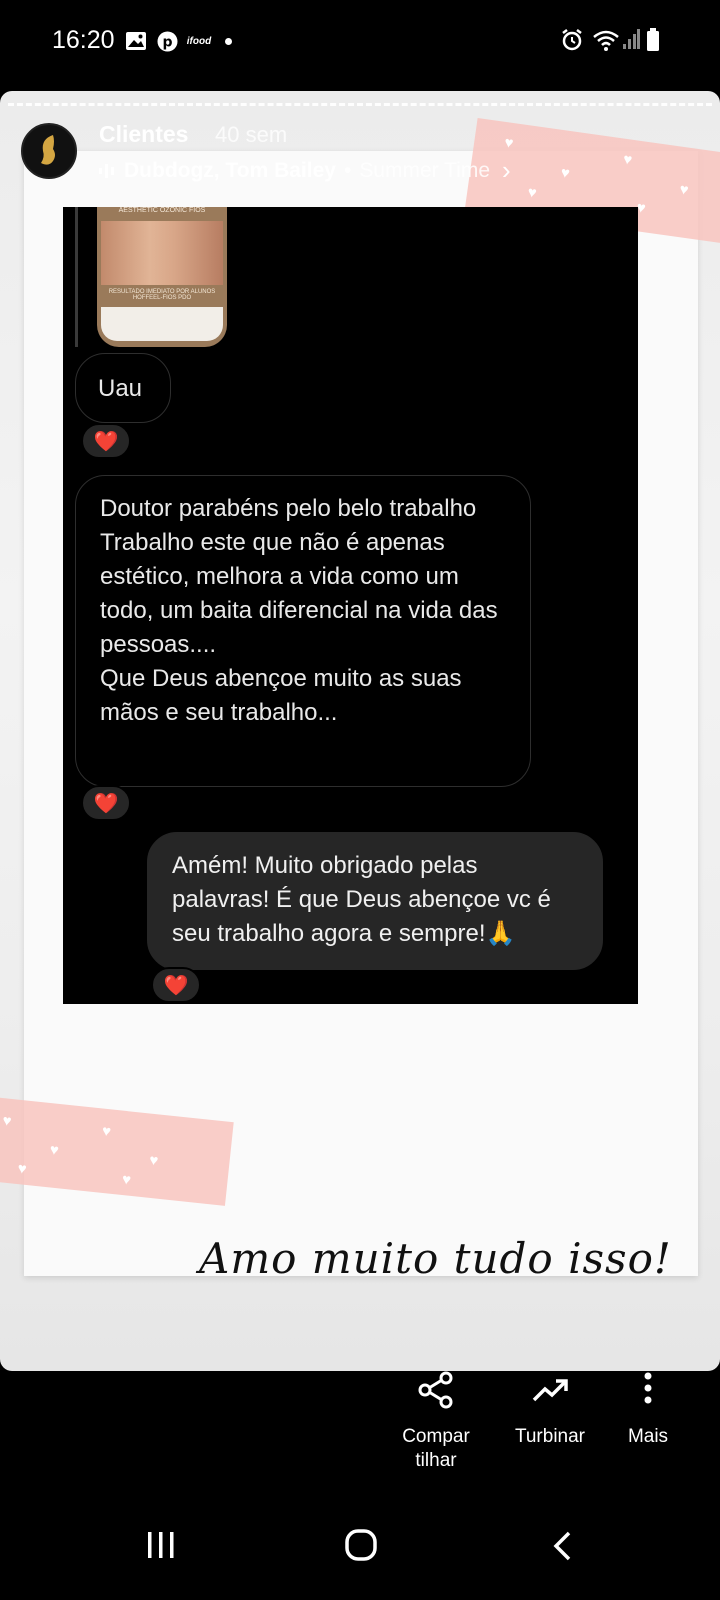 The width and height of the screenshot is (720, 1600). What do you see at coordinates (436, 1448) in the screenshot?
I see `share-label: Compar tilhar` at bounding box center [436, 1448].